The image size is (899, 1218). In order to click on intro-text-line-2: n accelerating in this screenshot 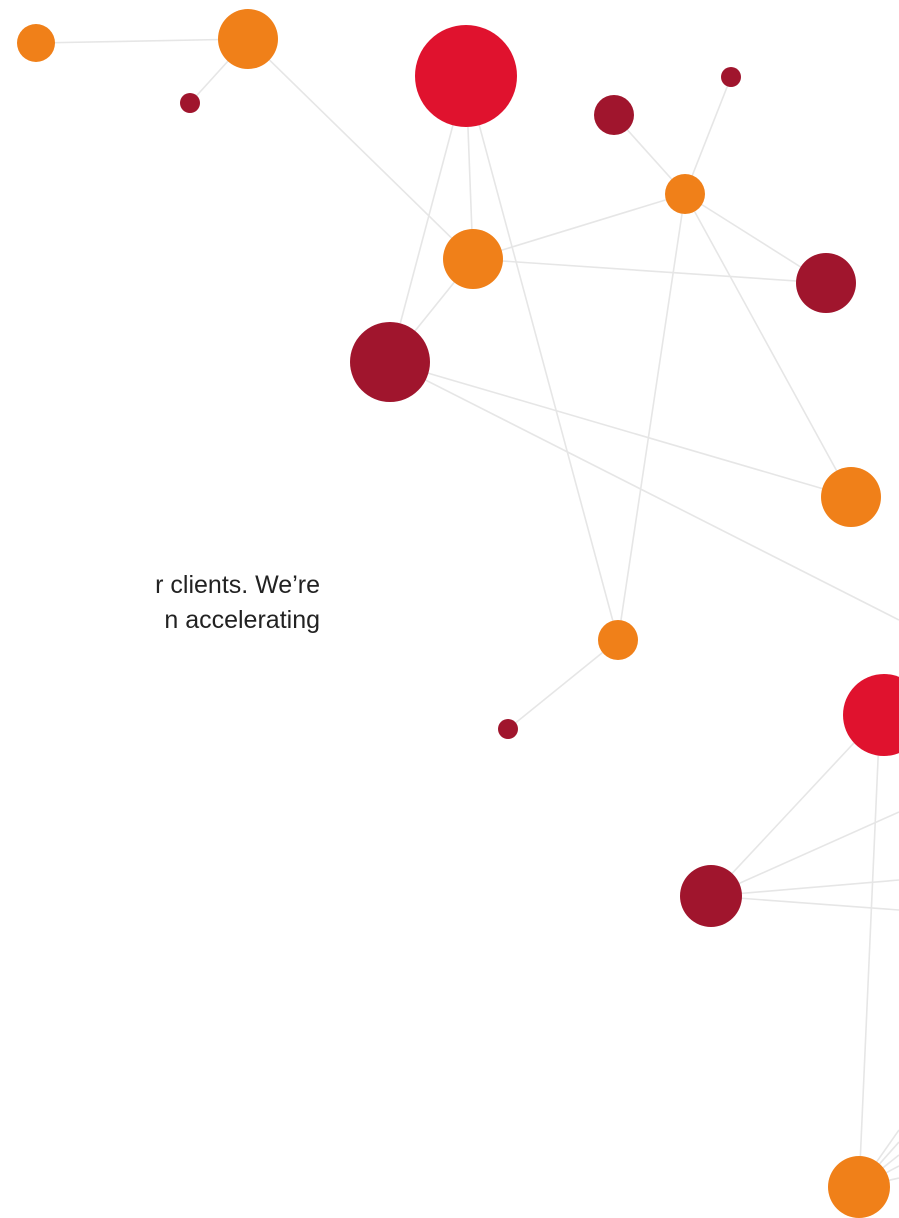, I will do `click(242, 620)`.